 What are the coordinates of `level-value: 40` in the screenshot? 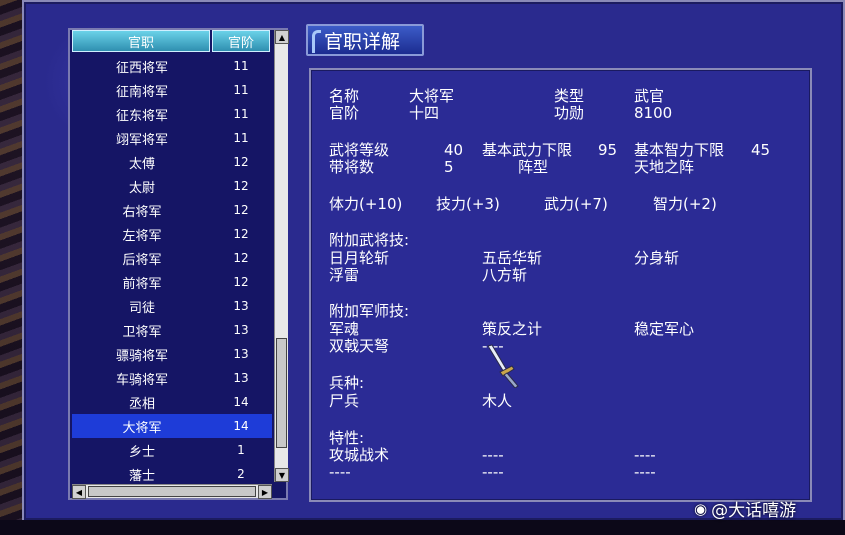 It's located at (454, 150).